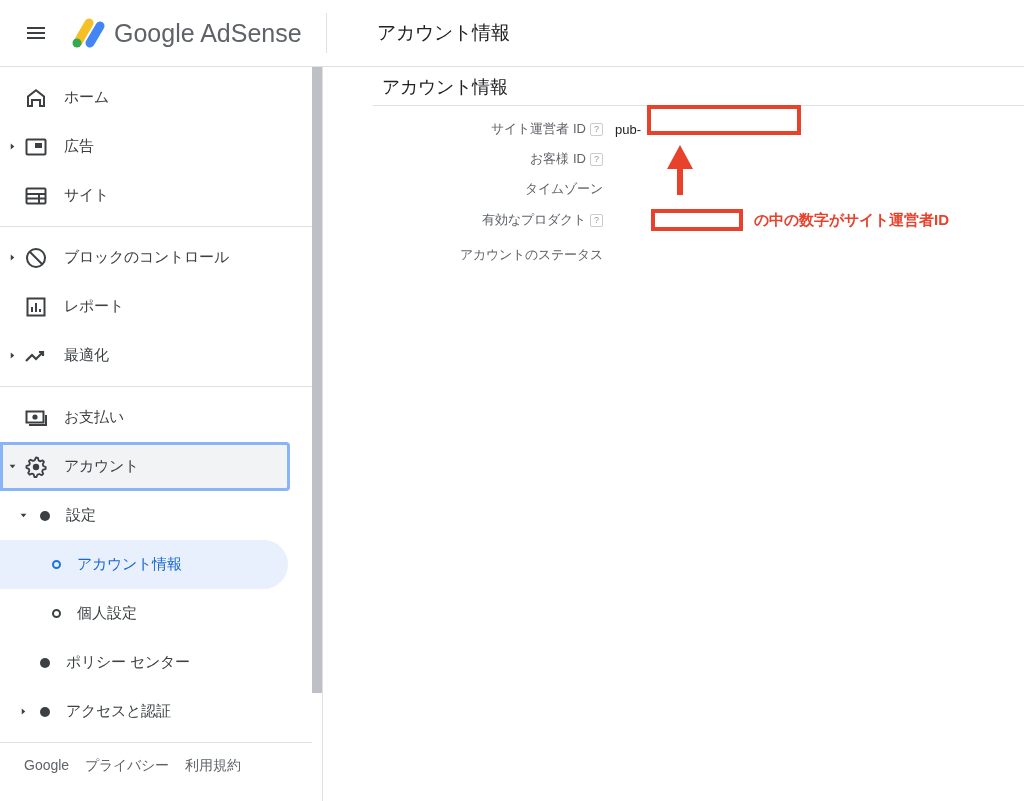 The height and width of the screenshot is (801, 1024). What do you see at coordinates (144, 306) in the screenshot?
I see `nav-item: レポート` at bounding box center [144, 306].